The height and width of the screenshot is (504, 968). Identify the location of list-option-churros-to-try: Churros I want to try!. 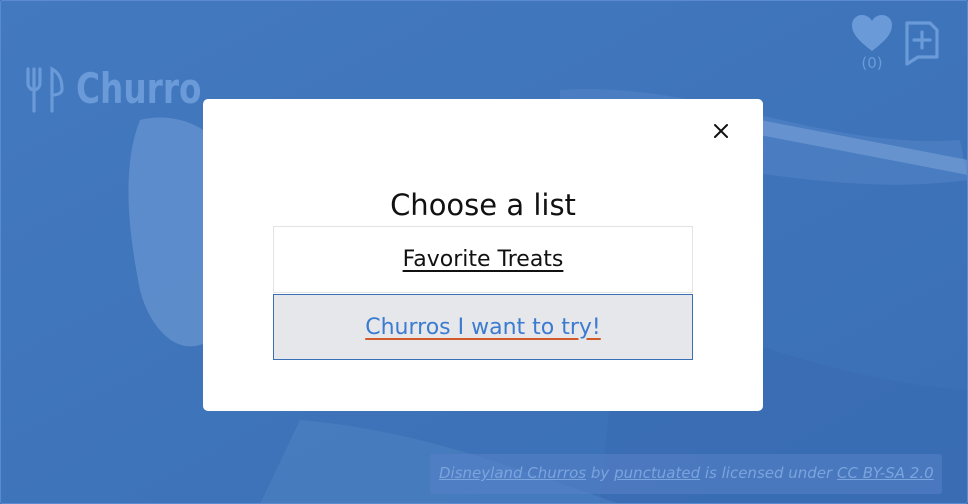
(483, 327).